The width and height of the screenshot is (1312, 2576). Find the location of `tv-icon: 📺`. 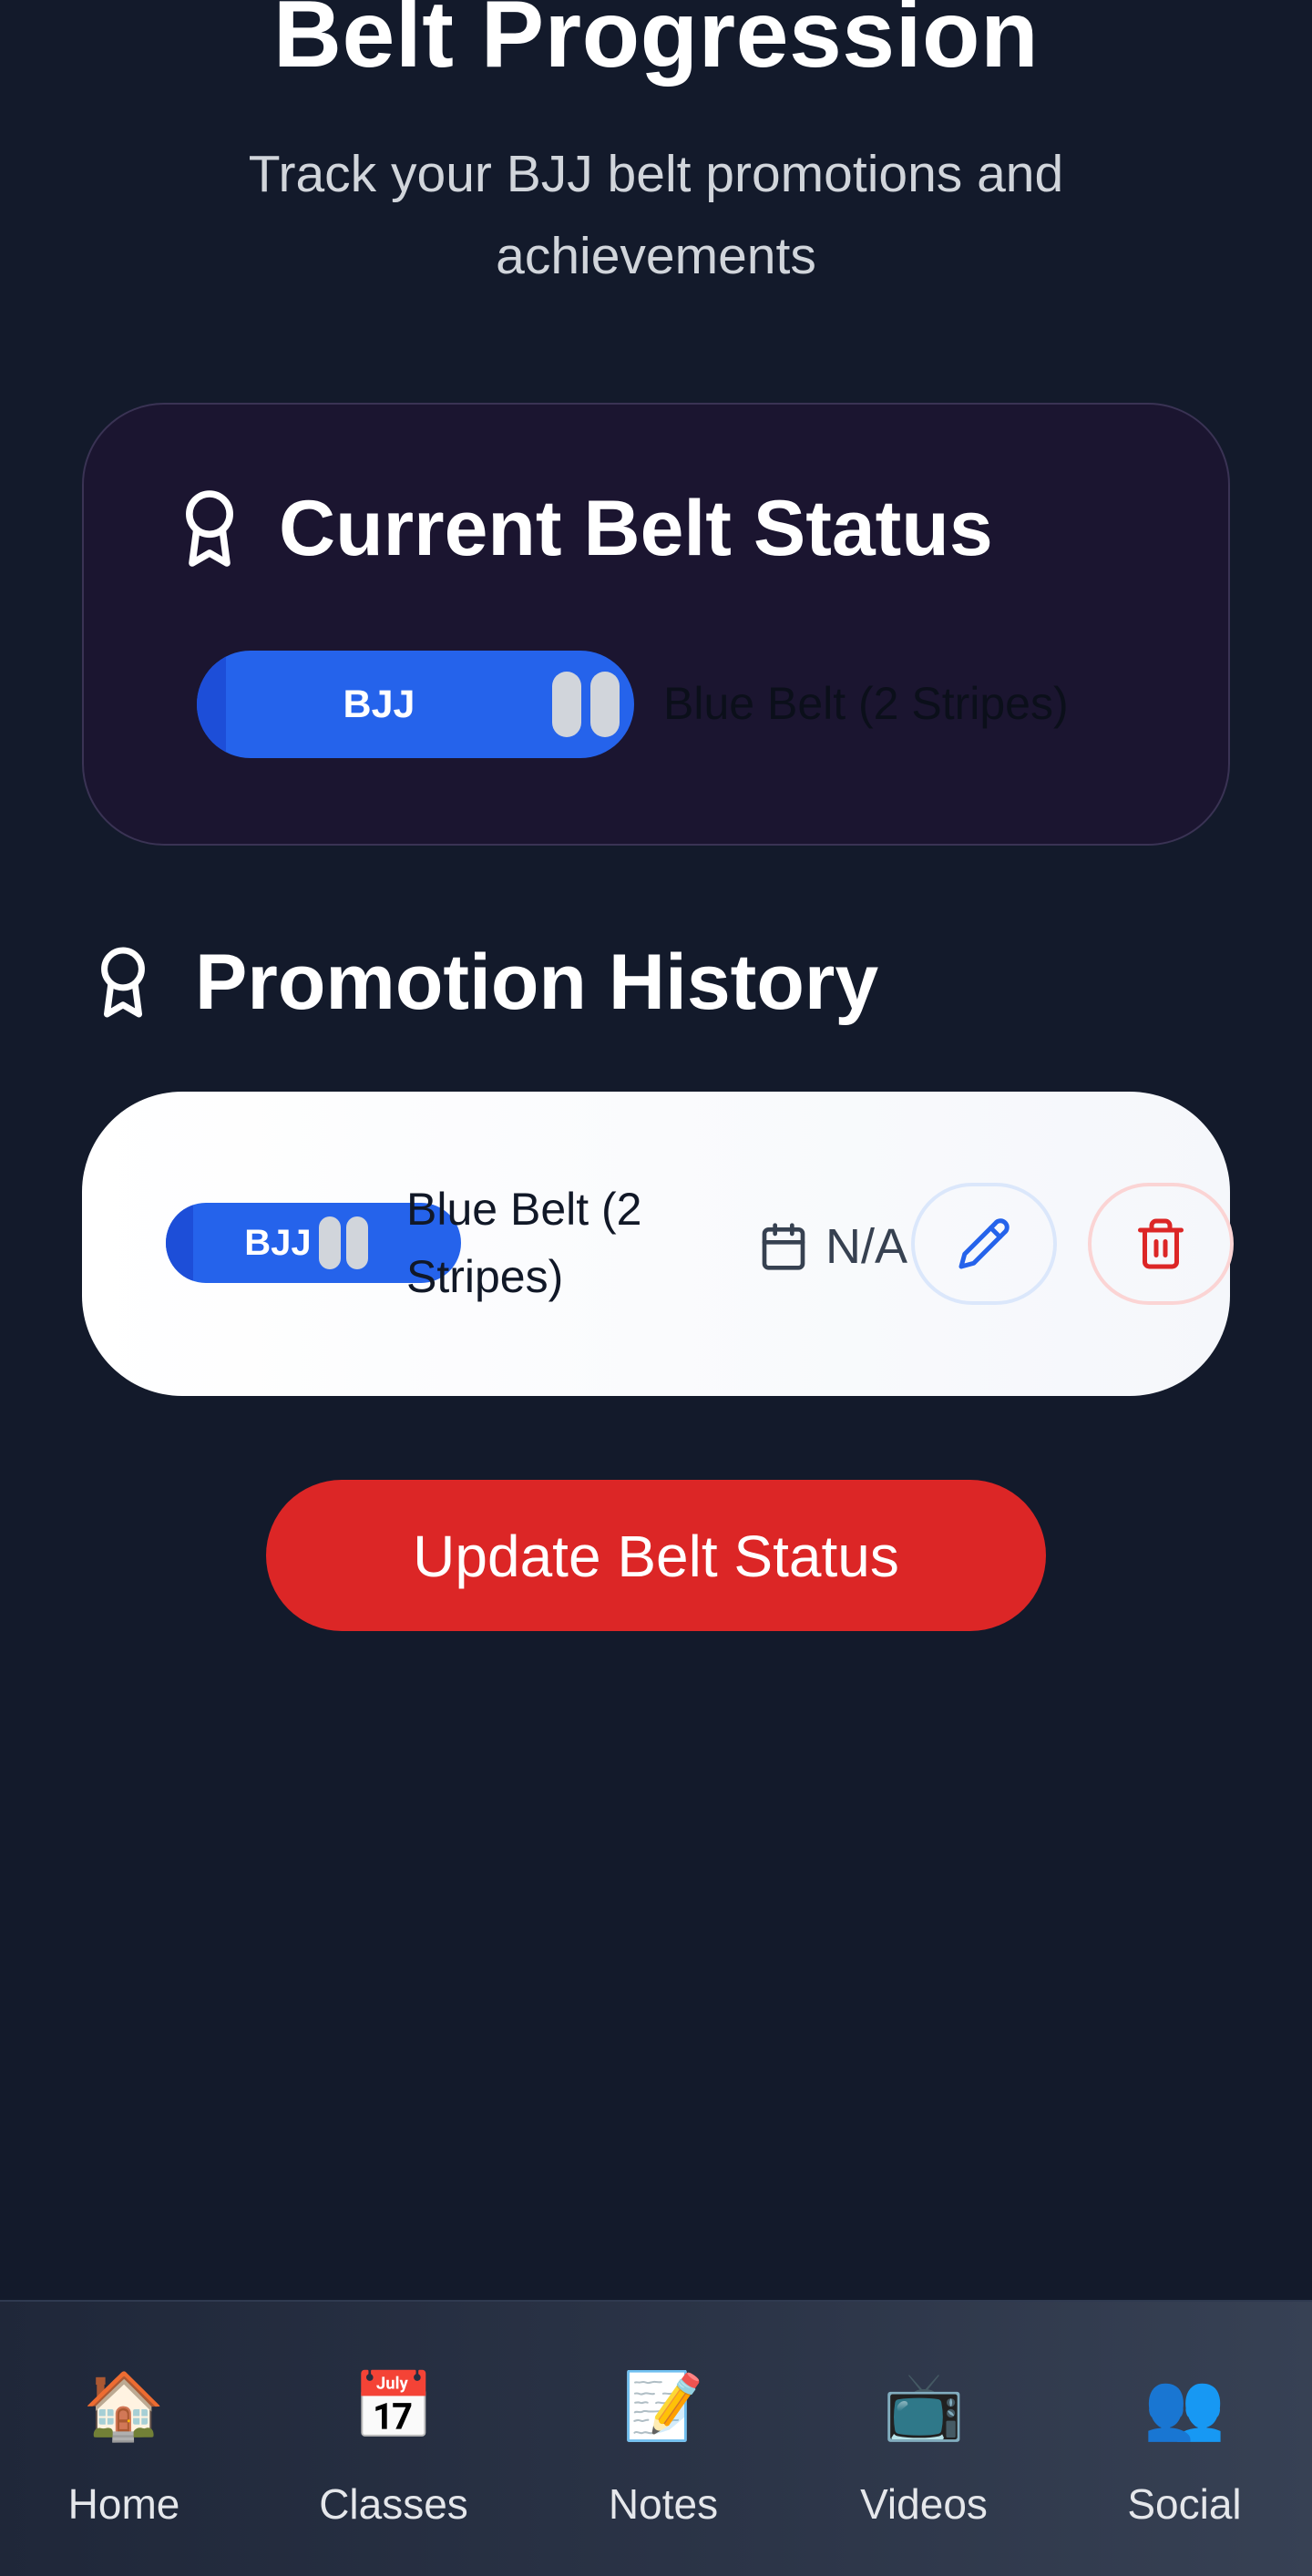

tv-icon: 📺 is located at coordinates (924, 2407).